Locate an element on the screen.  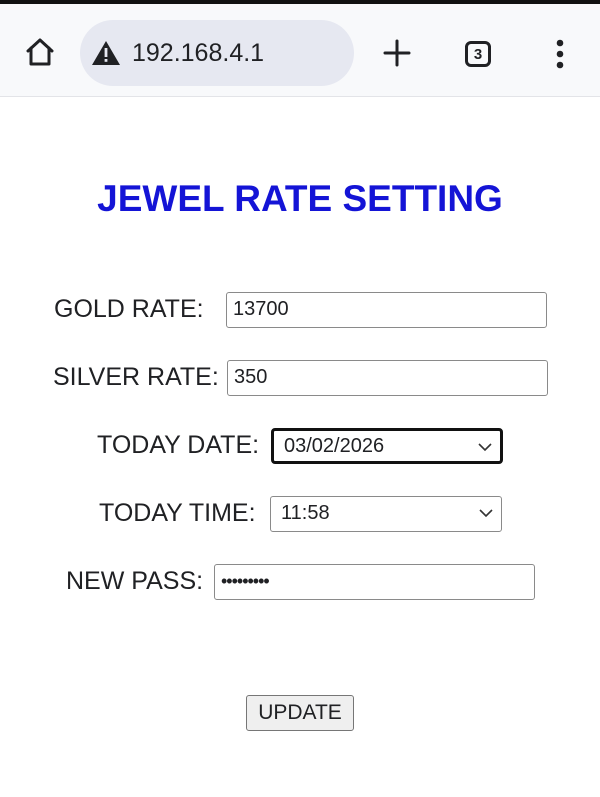
tab-count: 3 is located at coordinates (478, 54).